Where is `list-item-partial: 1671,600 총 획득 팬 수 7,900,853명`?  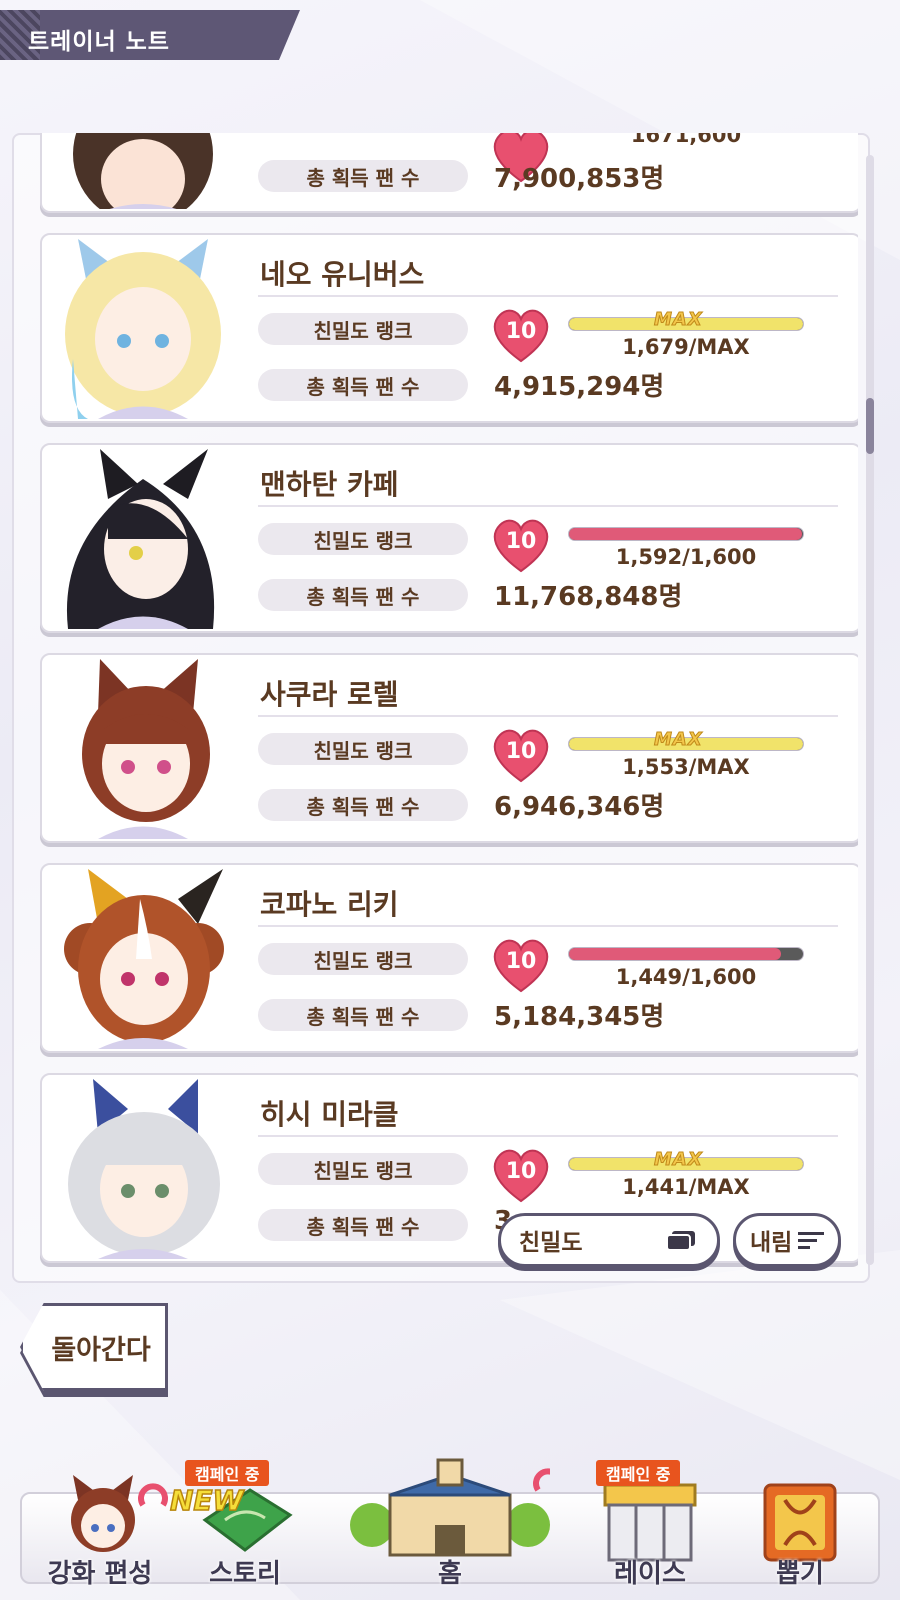 list-item-partial: 1671,600 총 획득 팬 수 7,900,853명 is located at coordinates (449, 173).